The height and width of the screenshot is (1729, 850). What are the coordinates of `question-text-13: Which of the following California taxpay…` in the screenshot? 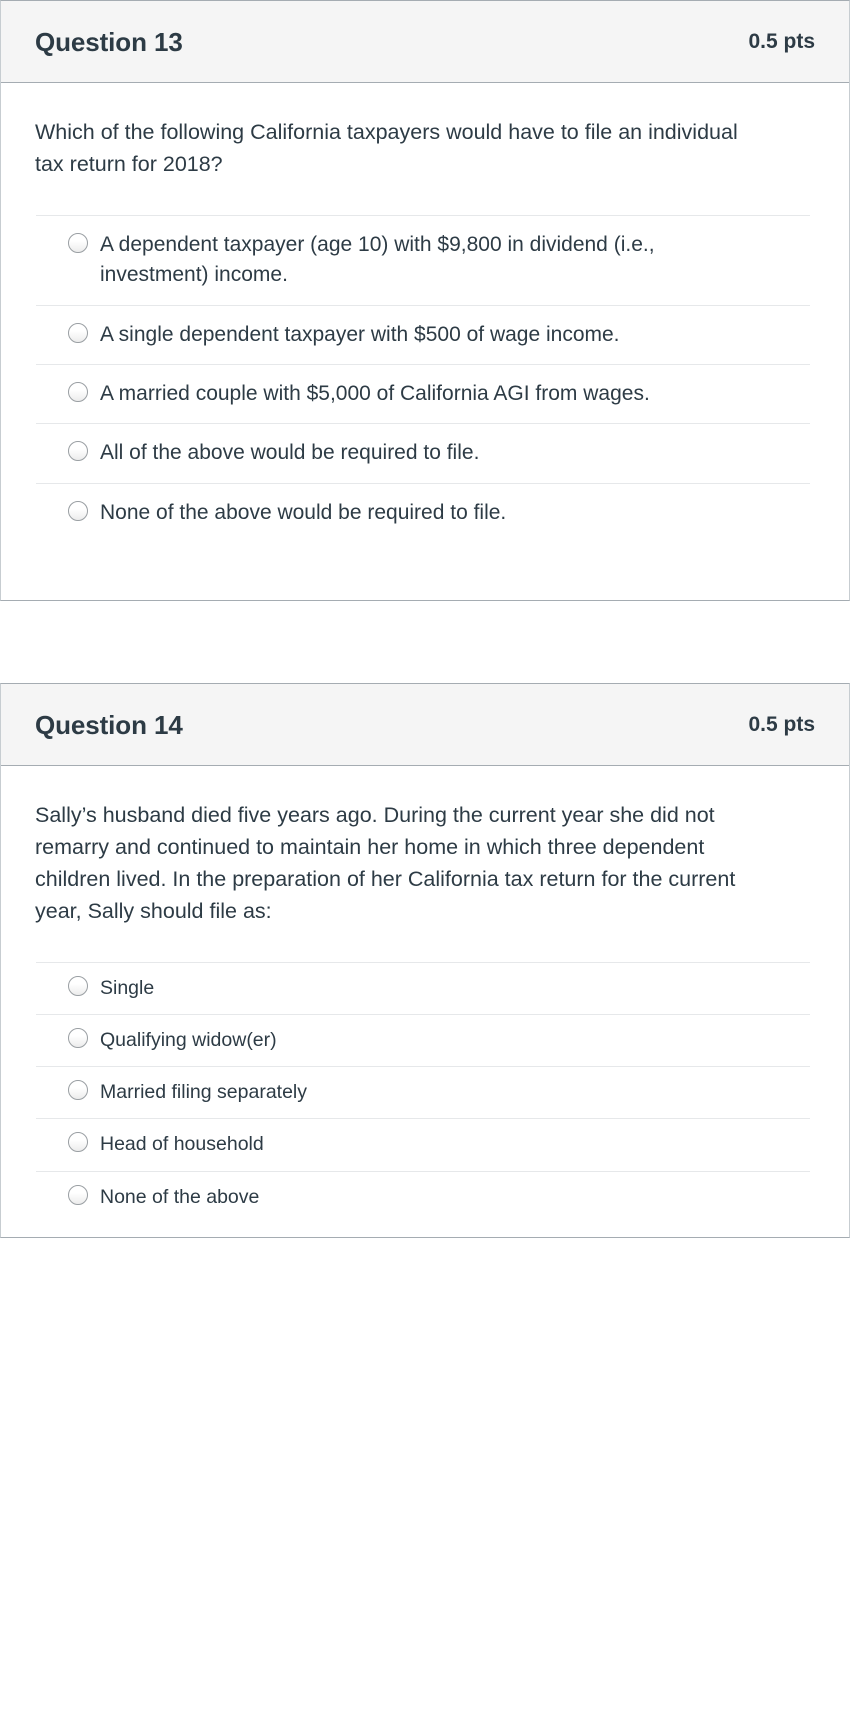 It's located at (386, 148).